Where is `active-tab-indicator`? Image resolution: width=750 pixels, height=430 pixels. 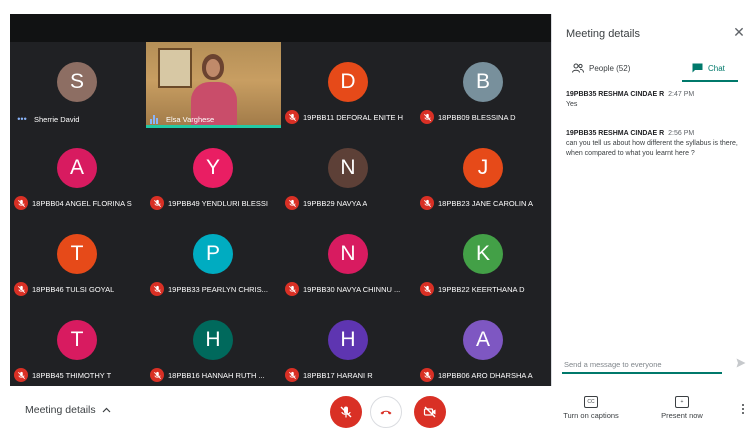
active-tab-indicator is located at coordinates (710, 81).